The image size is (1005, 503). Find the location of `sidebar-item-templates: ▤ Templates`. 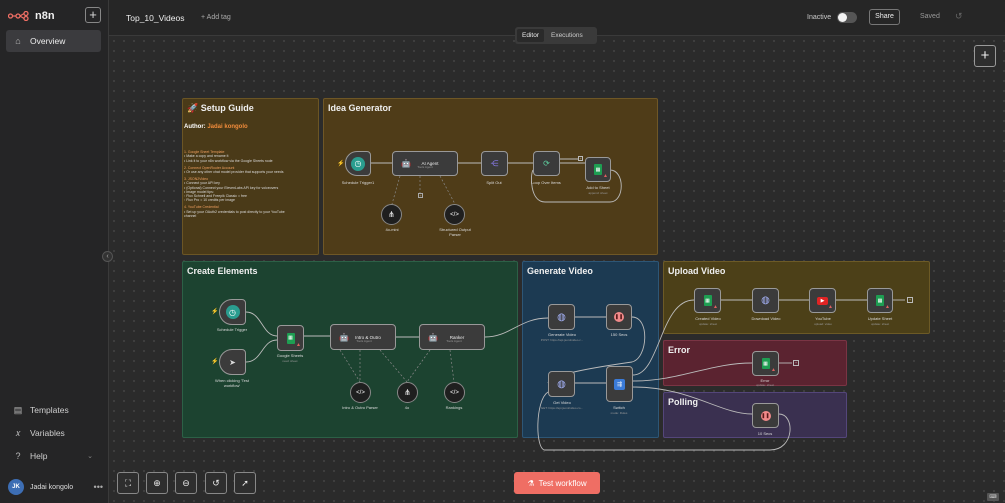

sidebar-item-templates: ▤ Templates is located at coordinates (53, 410).